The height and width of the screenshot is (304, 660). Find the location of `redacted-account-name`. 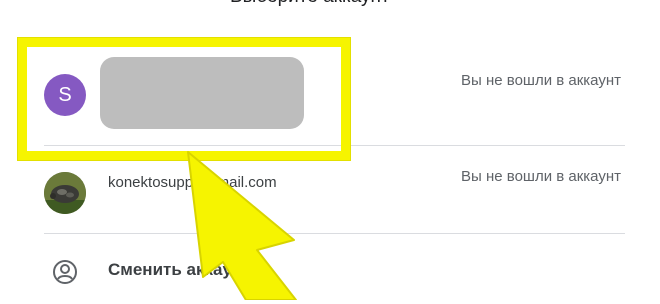

redacted-account-name is located at coordinates (202, 93).